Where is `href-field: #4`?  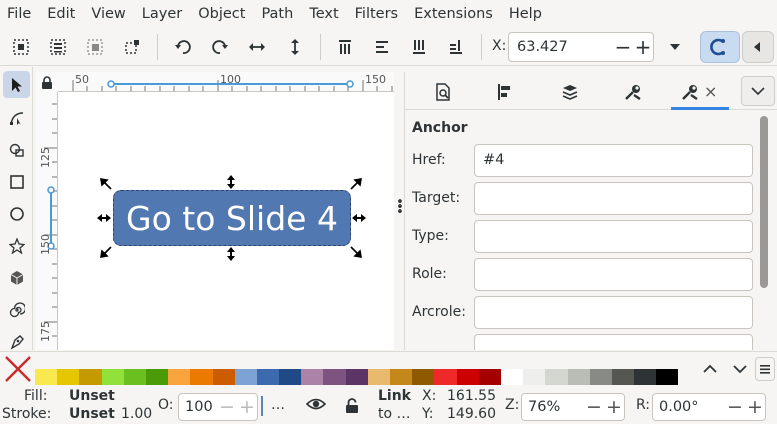 href-field: #4 is located at coordinates (613, 160).